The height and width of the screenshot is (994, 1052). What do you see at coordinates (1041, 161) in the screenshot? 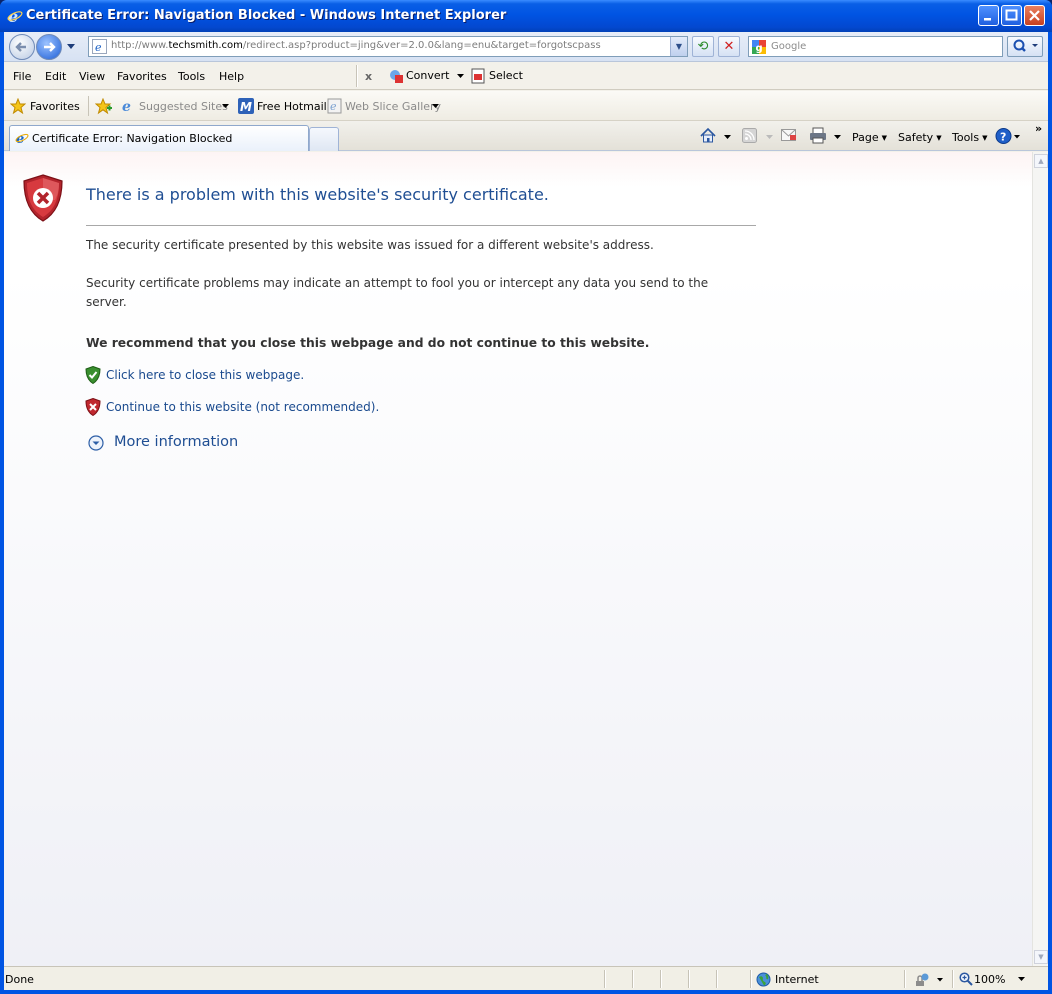
I see `scroll-up-button: ▲` at bounding box center [1041, 161].